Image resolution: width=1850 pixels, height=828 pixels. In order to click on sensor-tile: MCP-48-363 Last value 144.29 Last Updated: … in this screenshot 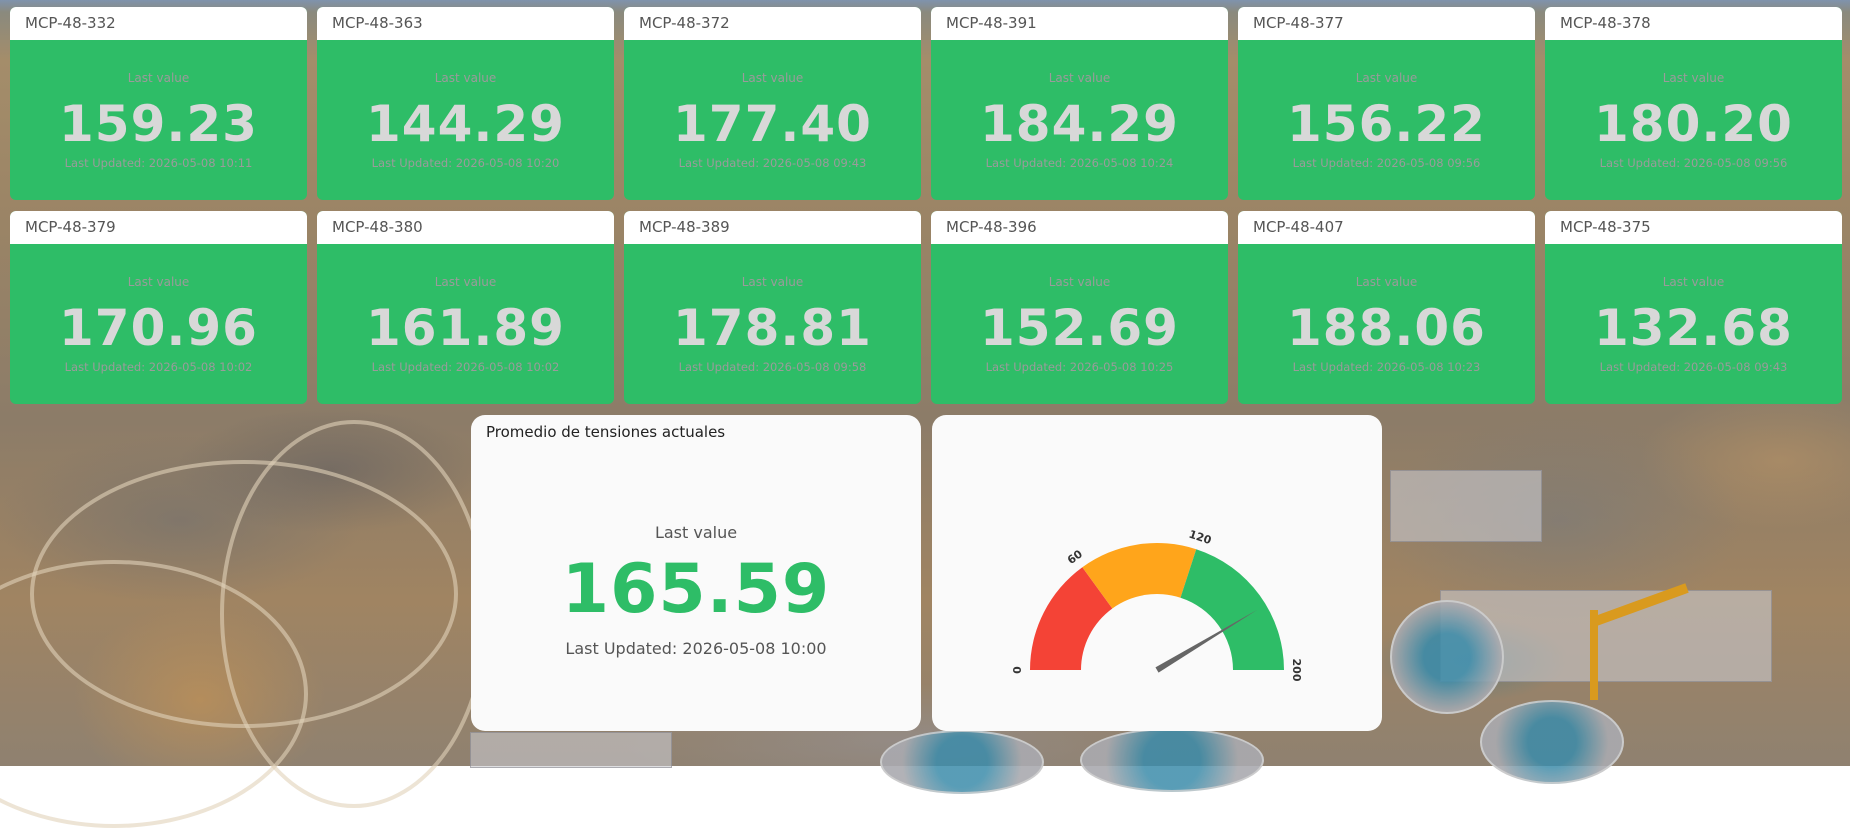, I will do `click(465, 103)`.